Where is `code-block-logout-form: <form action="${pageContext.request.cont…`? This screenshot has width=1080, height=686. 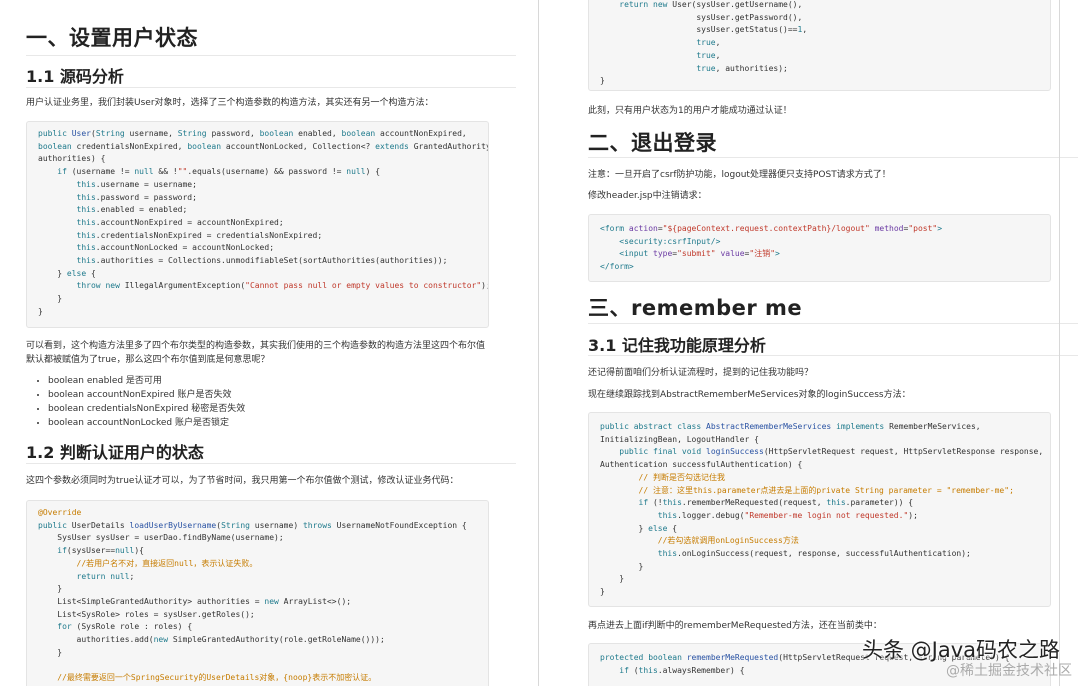
code-block-logout-form: <form action="${pageContext.request.cont… is located at coordinates (819, 248).